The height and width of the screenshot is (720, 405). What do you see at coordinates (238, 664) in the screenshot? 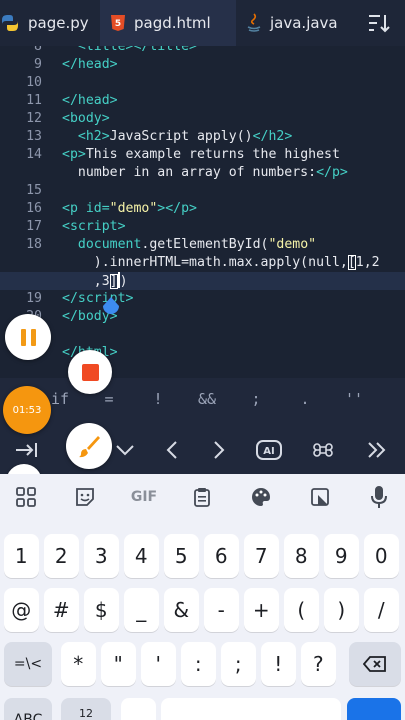
I see `keyboard-key: ;` at bounding box center [238, 664].